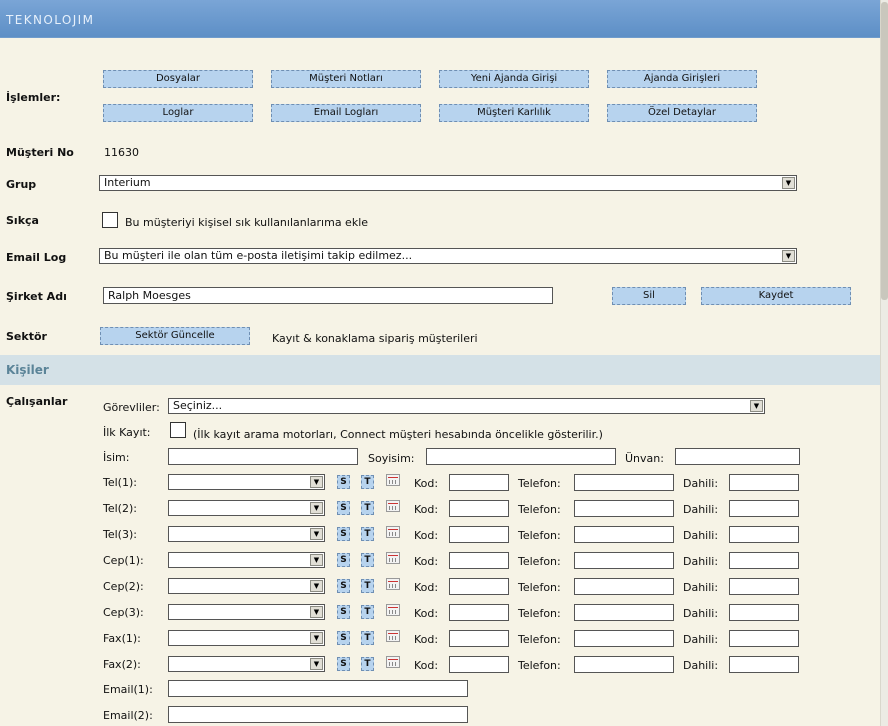 The height and width of the screenshot is (726, 888). I want to click on grup-select: Interium ▼, so click(448, 183).